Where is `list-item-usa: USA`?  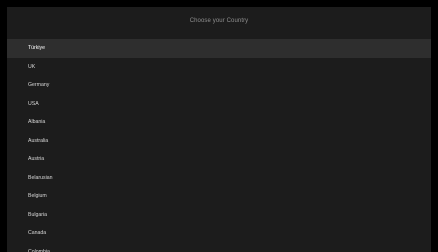 list-item-usa: USA is located at coordinates (219, 104).